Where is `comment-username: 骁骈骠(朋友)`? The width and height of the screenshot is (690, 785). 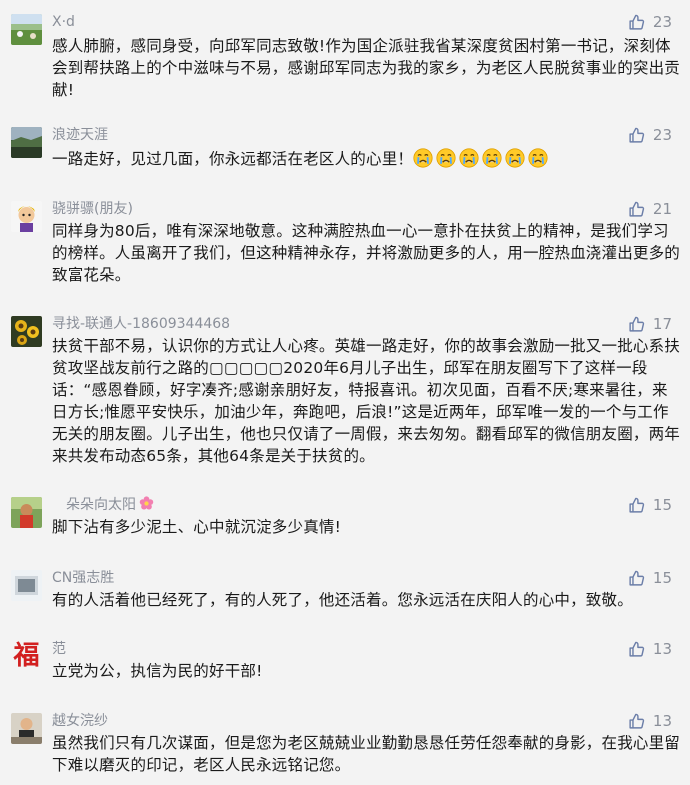
comment-username: 骁骈骠(朋友) is located at coordinates (92, 209).